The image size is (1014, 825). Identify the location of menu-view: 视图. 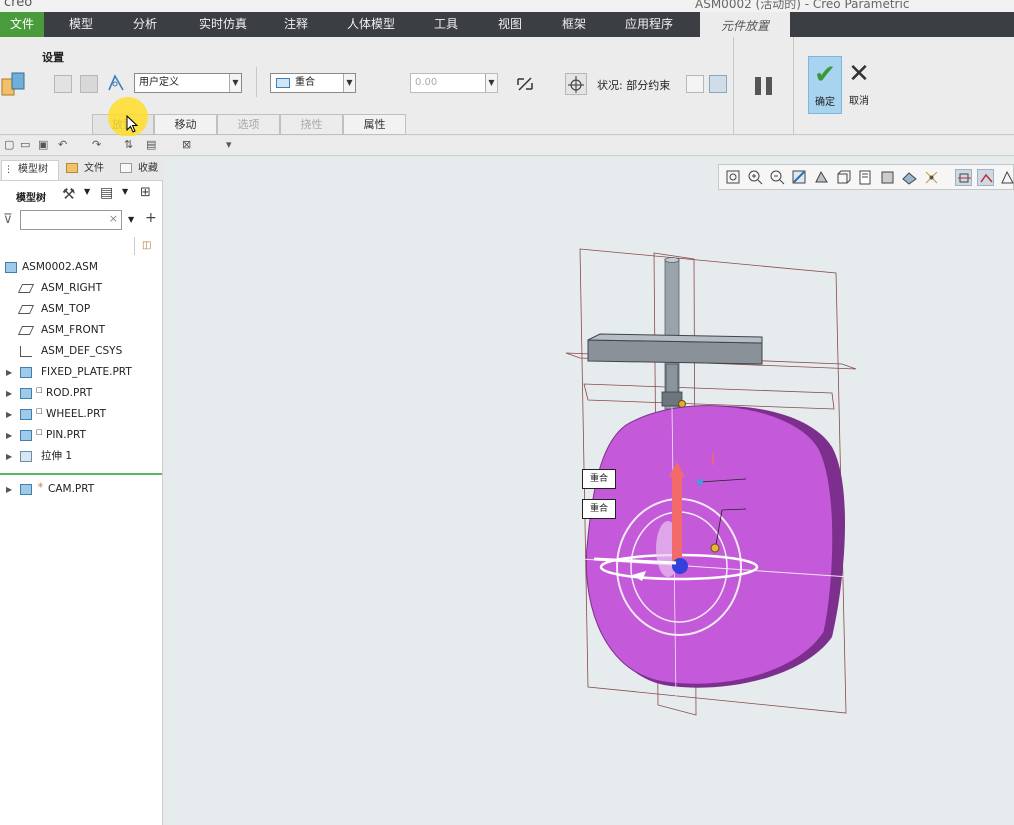
(510, 24).